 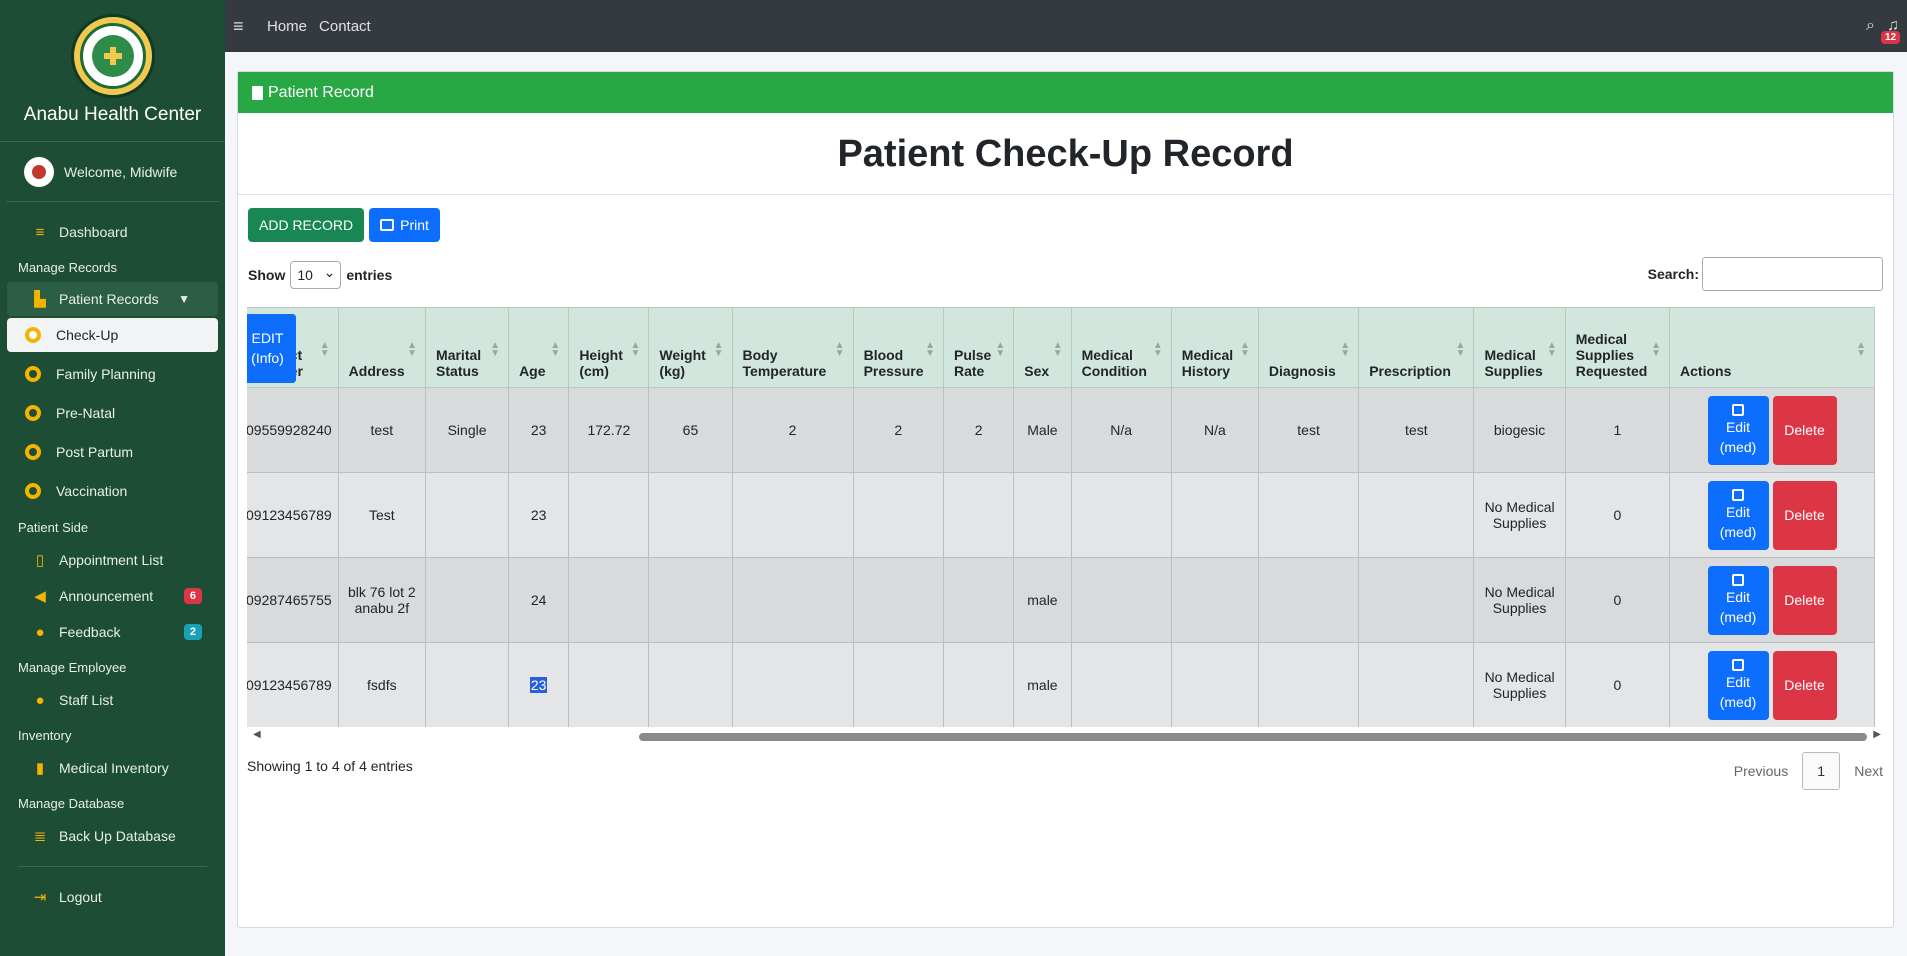 I want to click on user-panel: Welcome, Midwife, so click(x=112, y=172).